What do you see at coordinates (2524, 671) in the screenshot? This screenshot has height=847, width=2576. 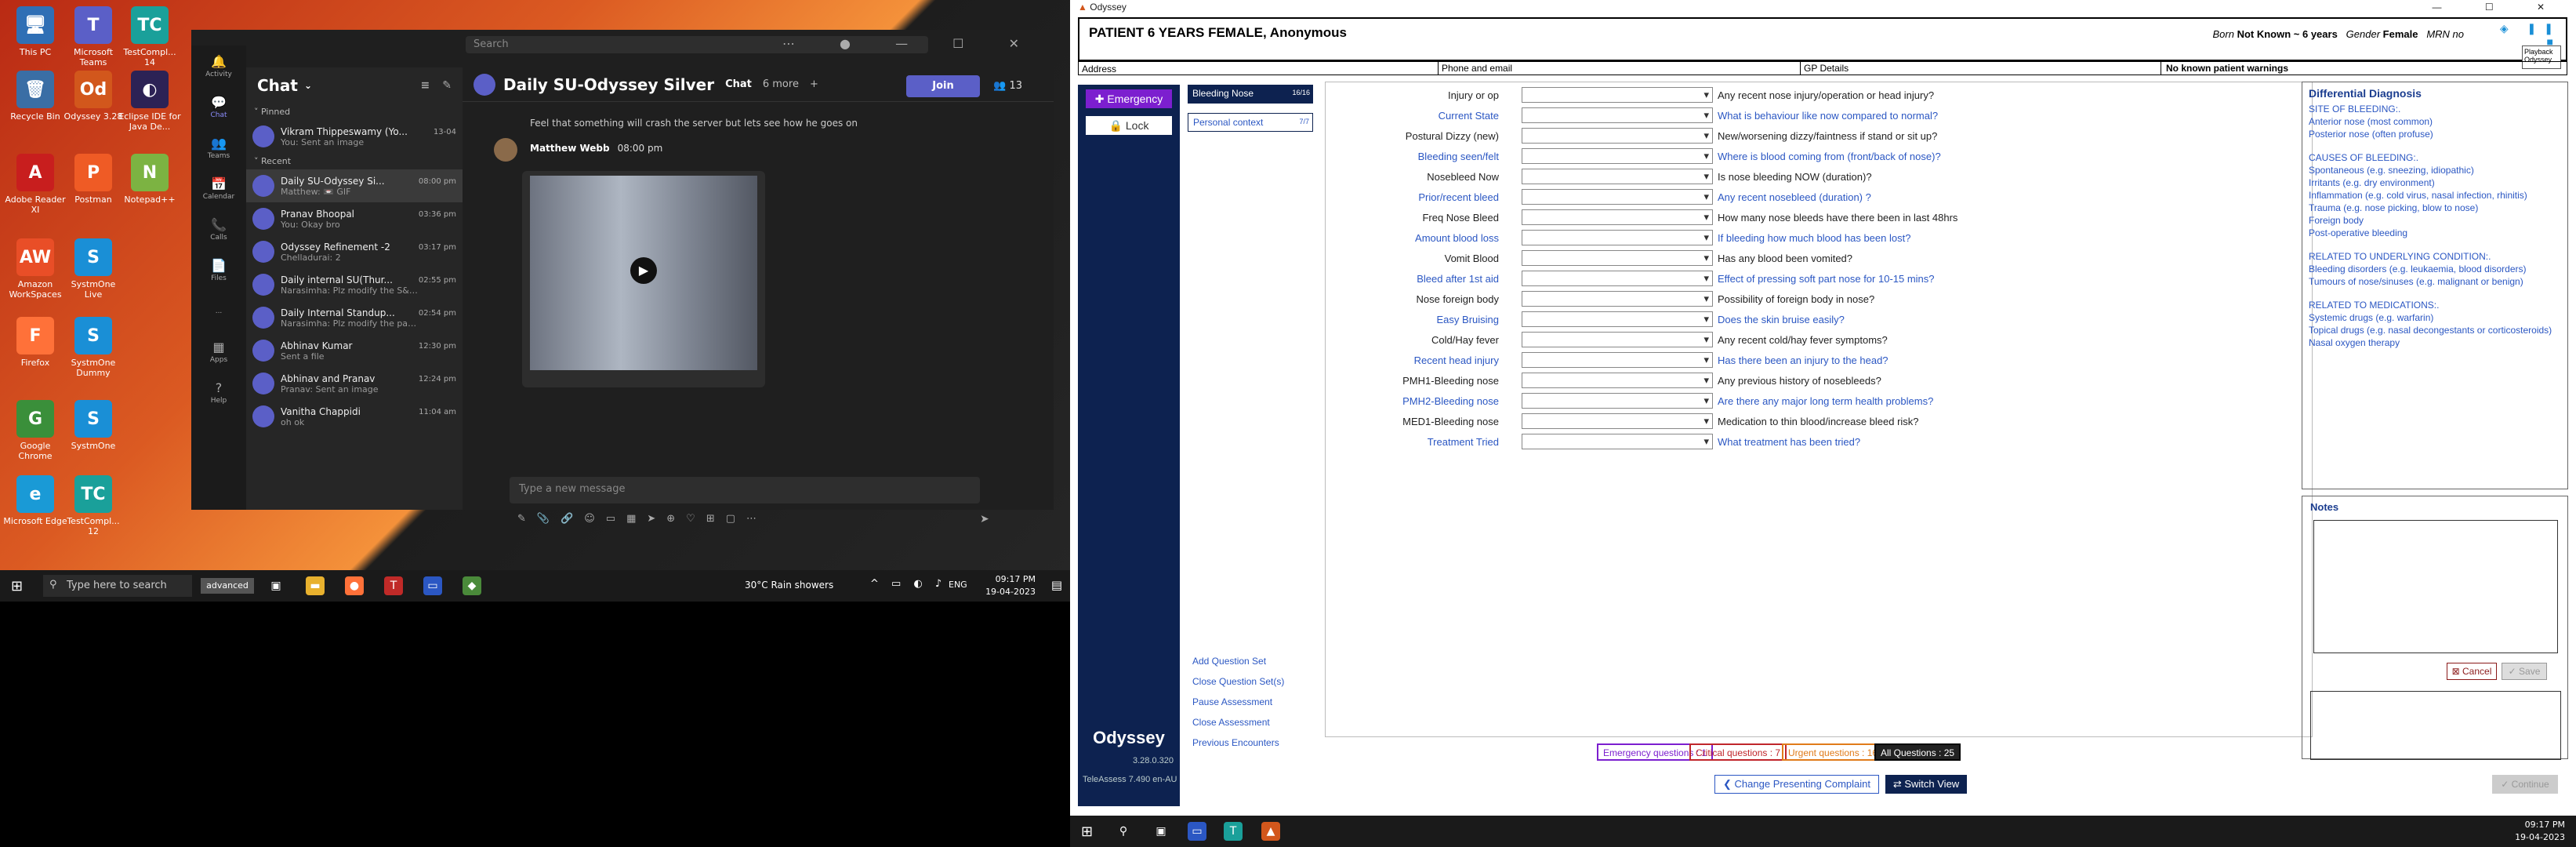 I see `save-button: ✓ Save` at bounding box center [2524, 671].